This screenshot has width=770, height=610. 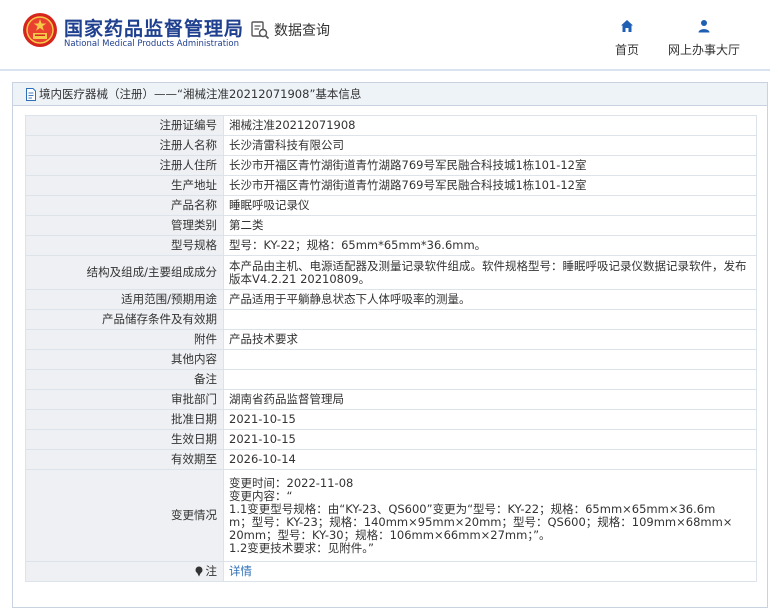 I want to click on row-label: 注册证编号, so click(x=124, y=125).